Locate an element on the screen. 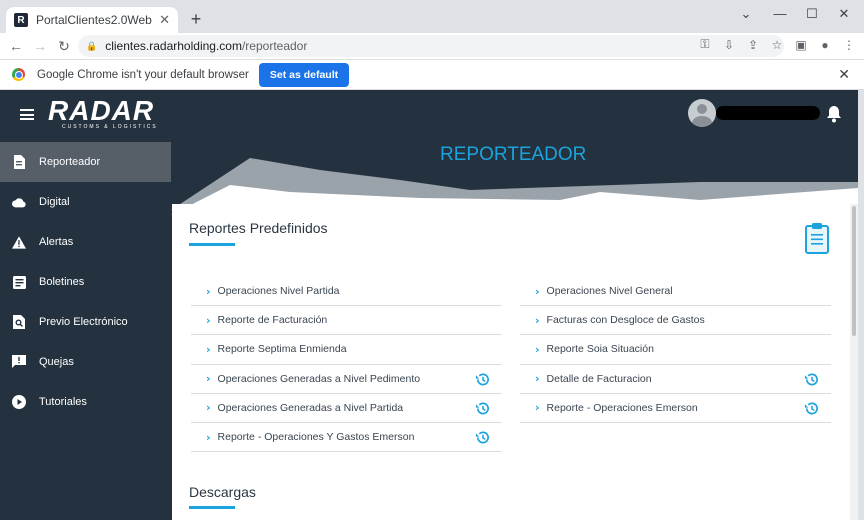 This screenshot has height=520, width=864. report-link: Reporte de Facturación is located at coordinates (273, 320).